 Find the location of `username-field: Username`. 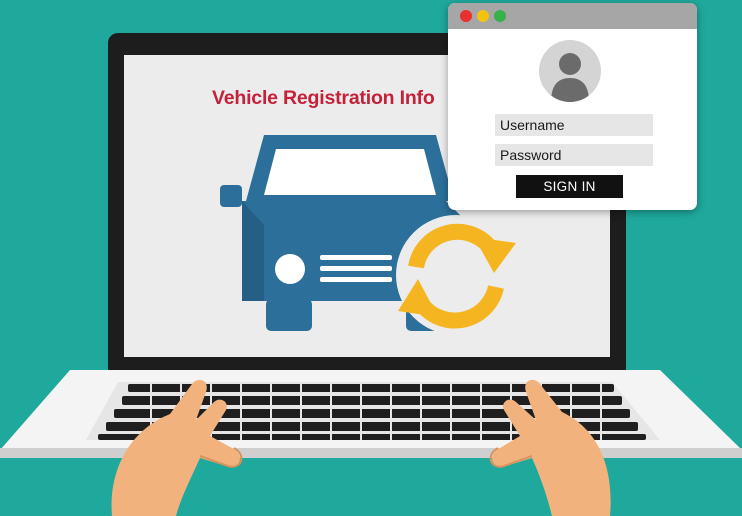

username-field: Username is located at coordinates (574, 125).